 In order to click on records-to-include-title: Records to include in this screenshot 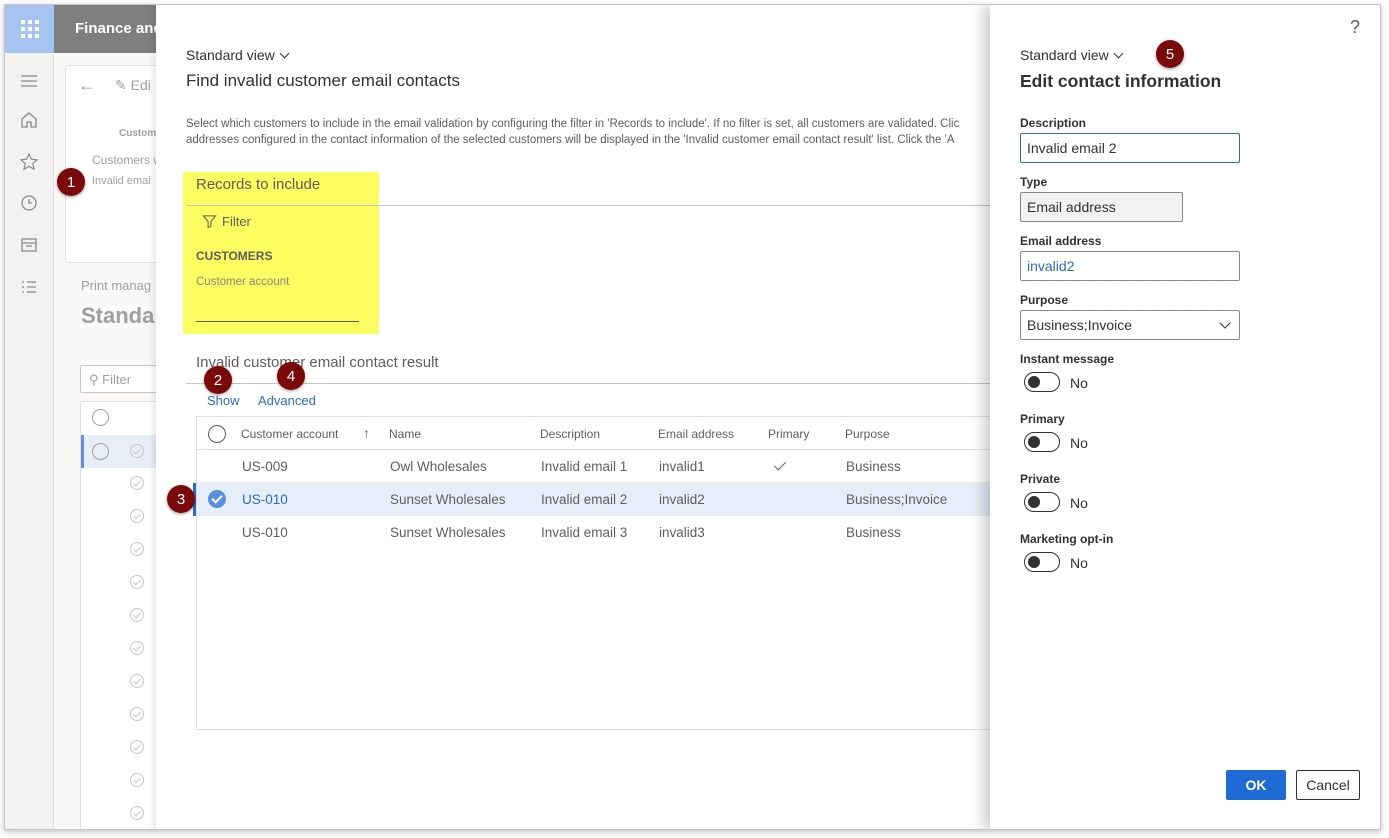, I will do `click(258, 184)`.